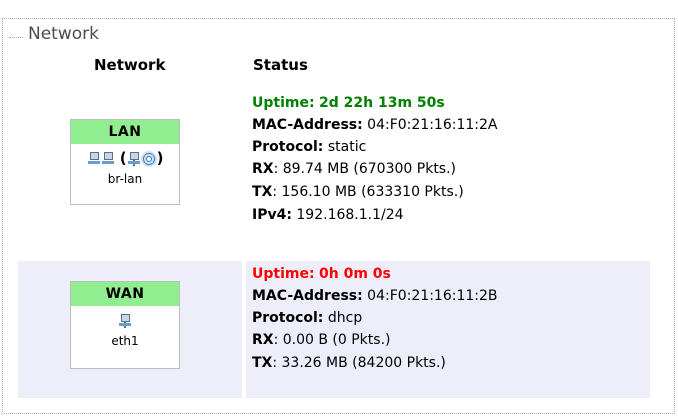 Image resolution: width=678 pixels, height=416 pixels. Describe the element at coordinates (332, 340) in the screenshot. I see `rx-value: : 0.00 B (0 Pkts.)` at that location.